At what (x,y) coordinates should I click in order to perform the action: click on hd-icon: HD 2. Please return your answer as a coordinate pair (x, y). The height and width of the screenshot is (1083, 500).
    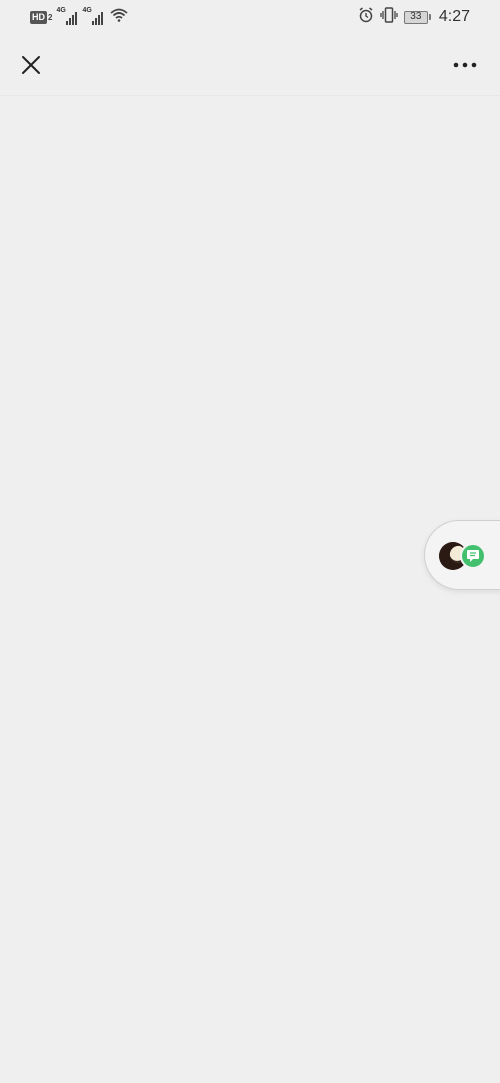
    Looking at the image, I should click on (41, 17).